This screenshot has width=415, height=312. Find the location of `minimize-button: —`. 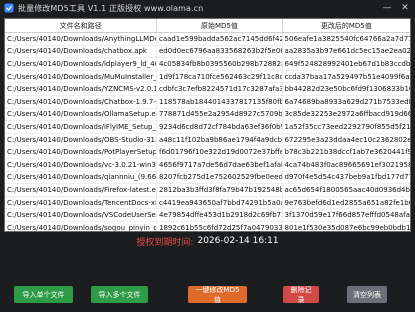

minimize-button: — is located at coordinates (387, 8).